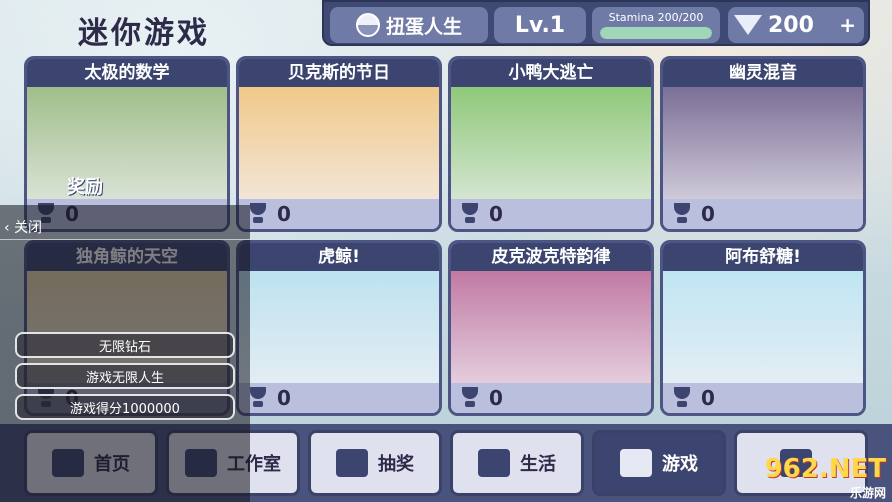 This screenshot has height=502, width=892. I want to click on stamina-fill, so click(656, 33).